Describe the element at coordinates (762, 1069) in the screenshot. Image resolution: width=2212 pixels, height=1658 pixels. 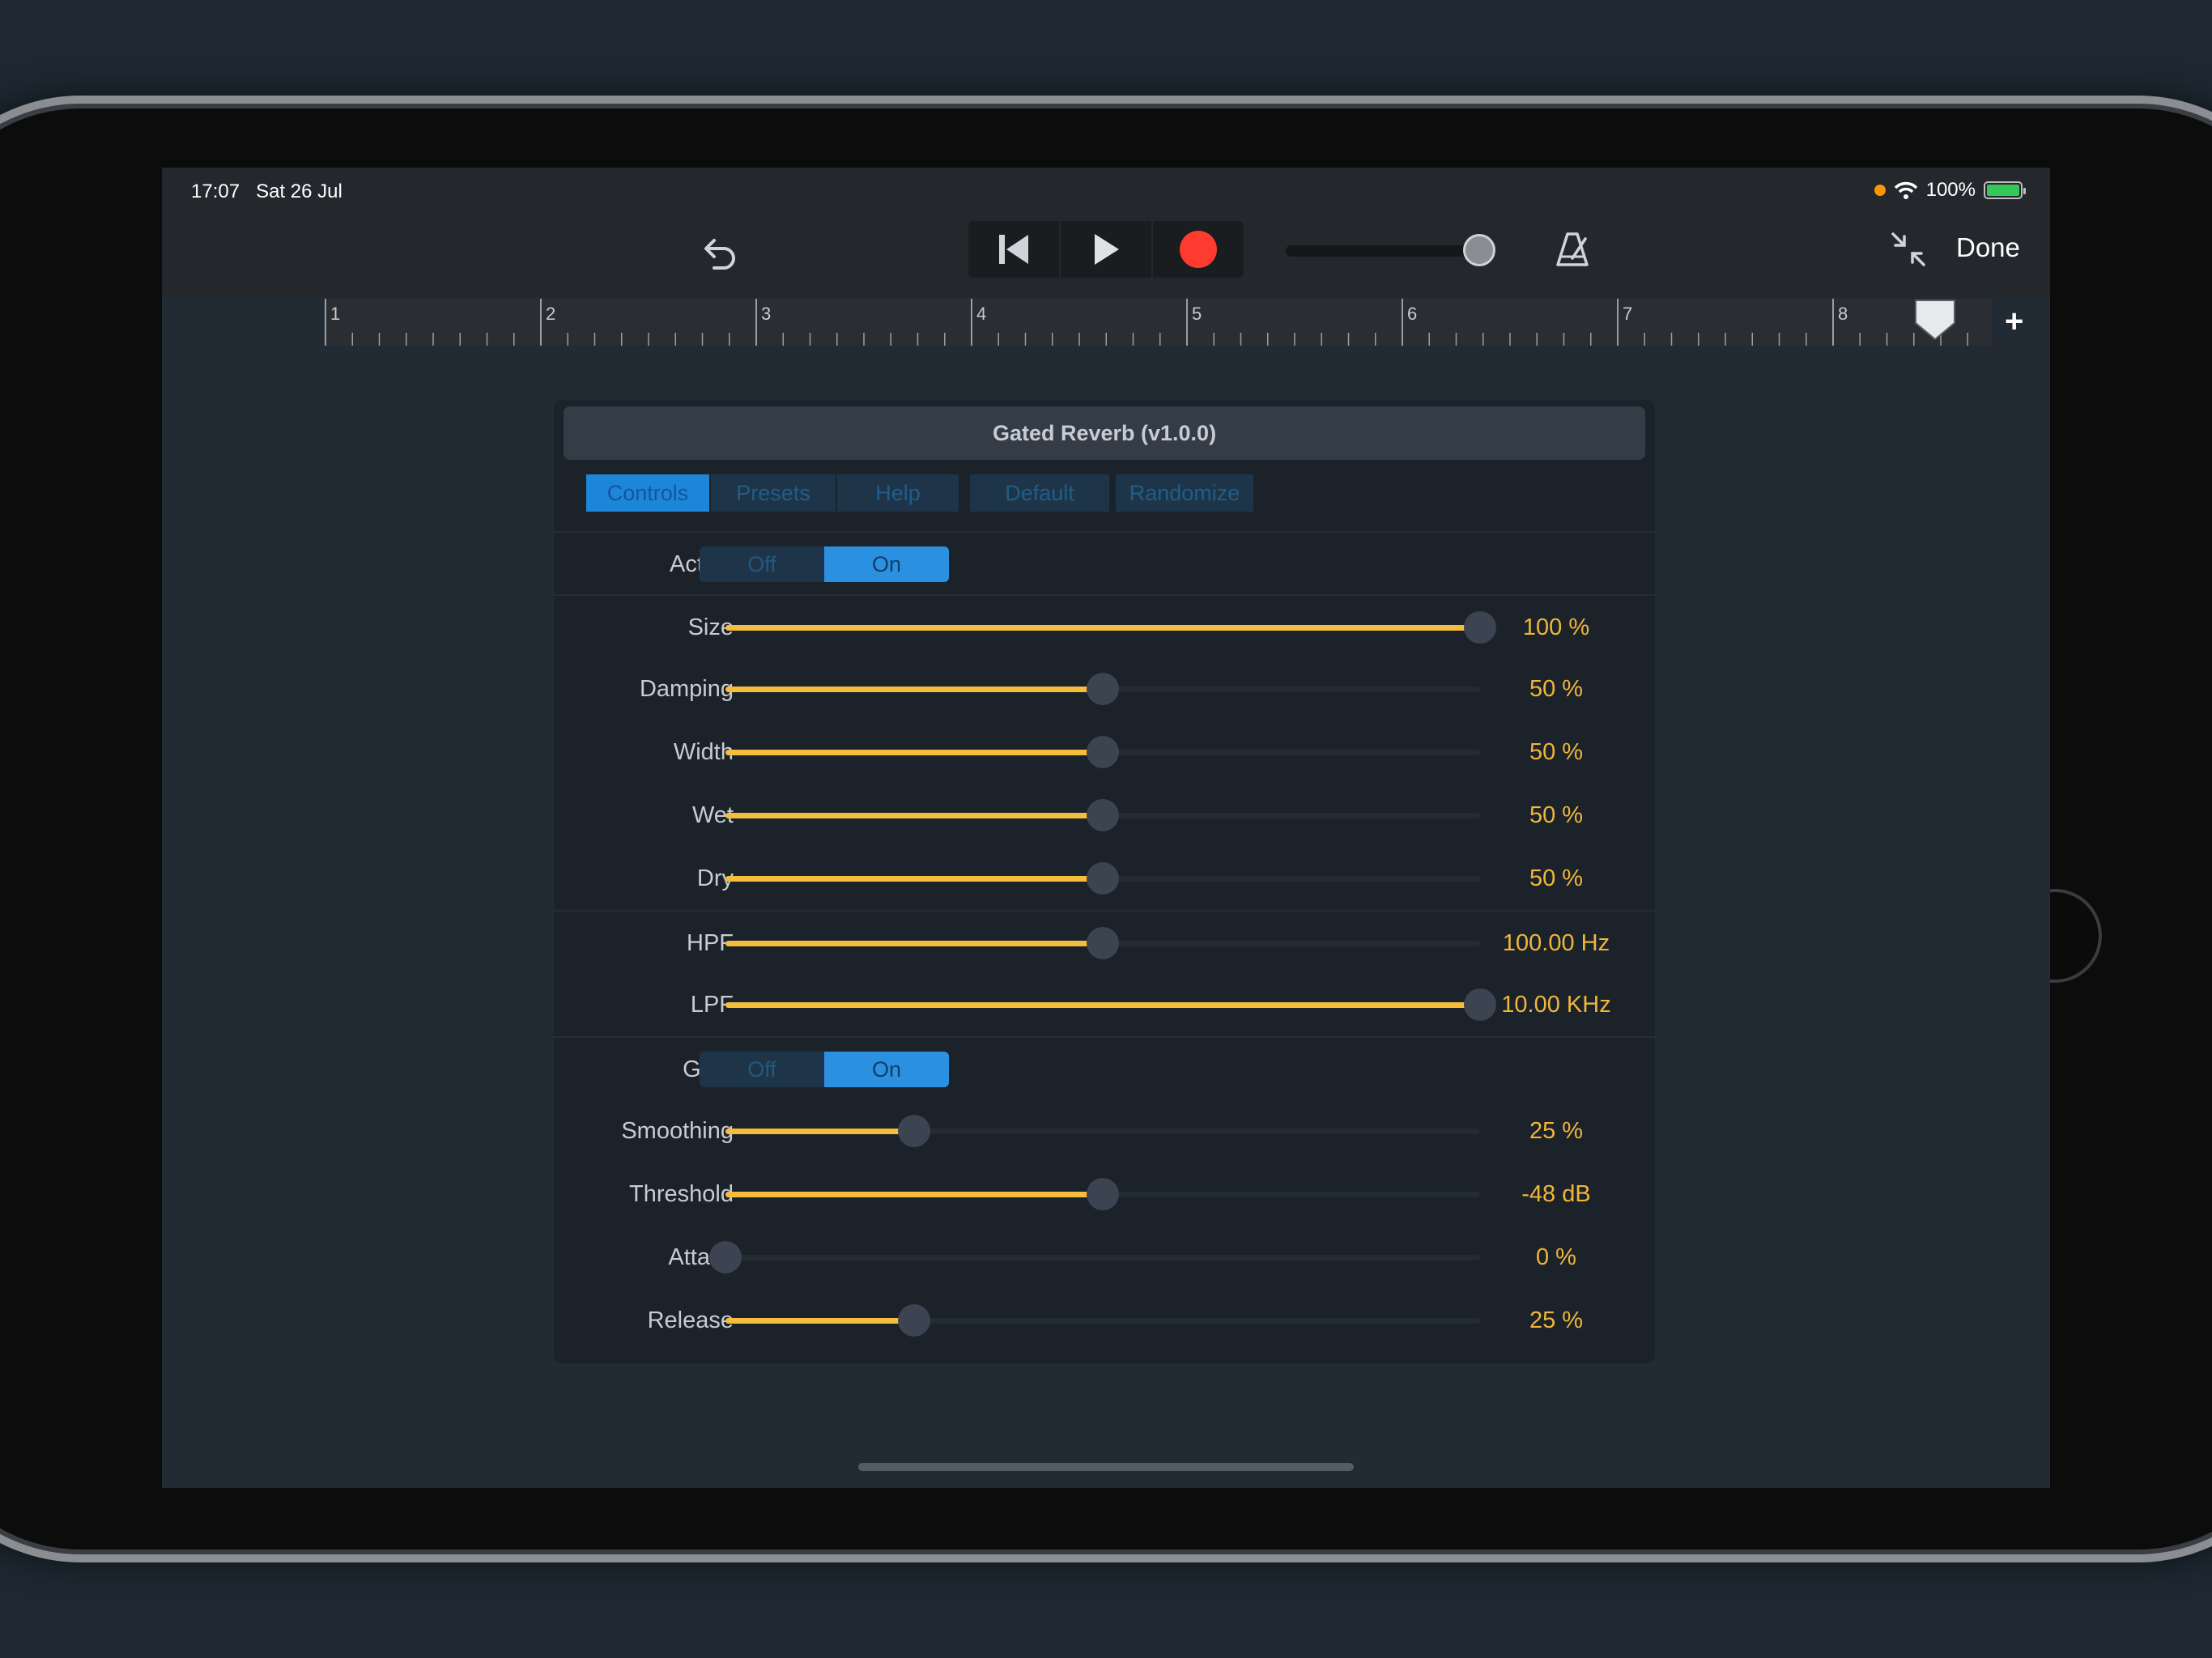
I see `gate-off-option: Off` at that location.